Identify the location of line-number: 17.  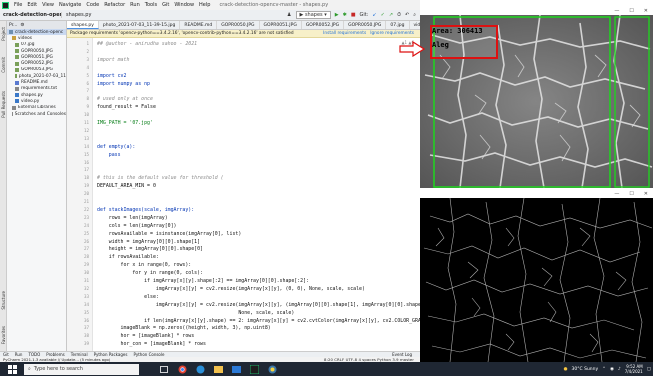
(86, 170).